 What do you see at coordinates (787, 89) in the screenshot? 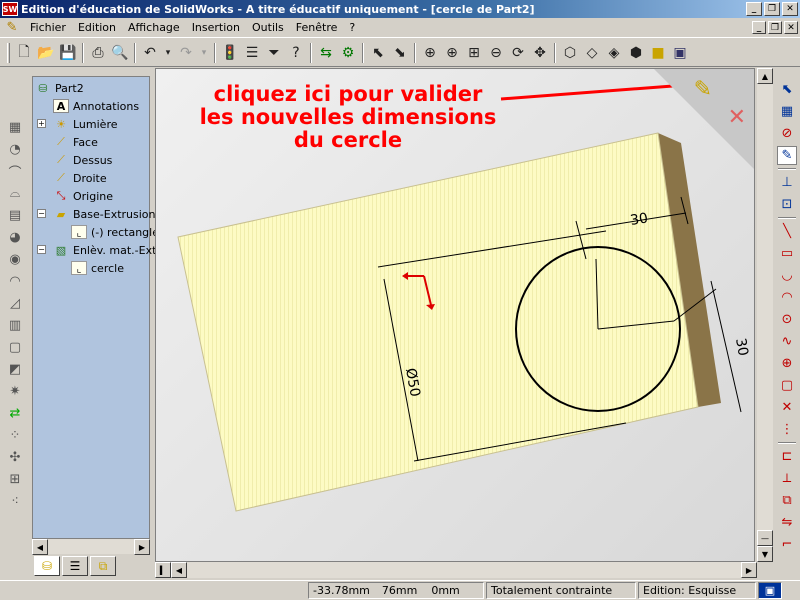
I see `select-arrow-icon: ⬉` at bounding box center [787, 89].